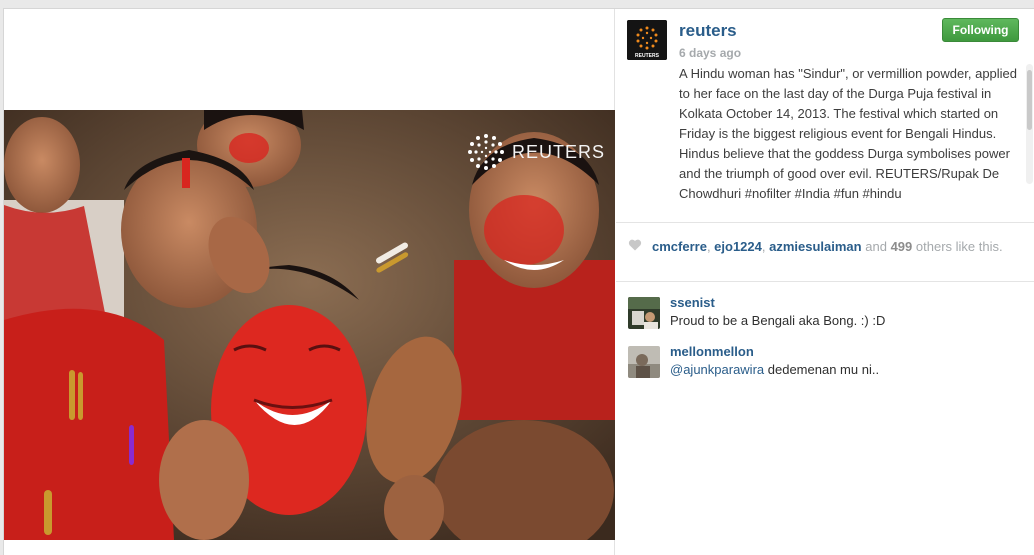  I want to click on comment-text: Proud to be a Bengali aka Bong. :) :D, so click(778, 320).